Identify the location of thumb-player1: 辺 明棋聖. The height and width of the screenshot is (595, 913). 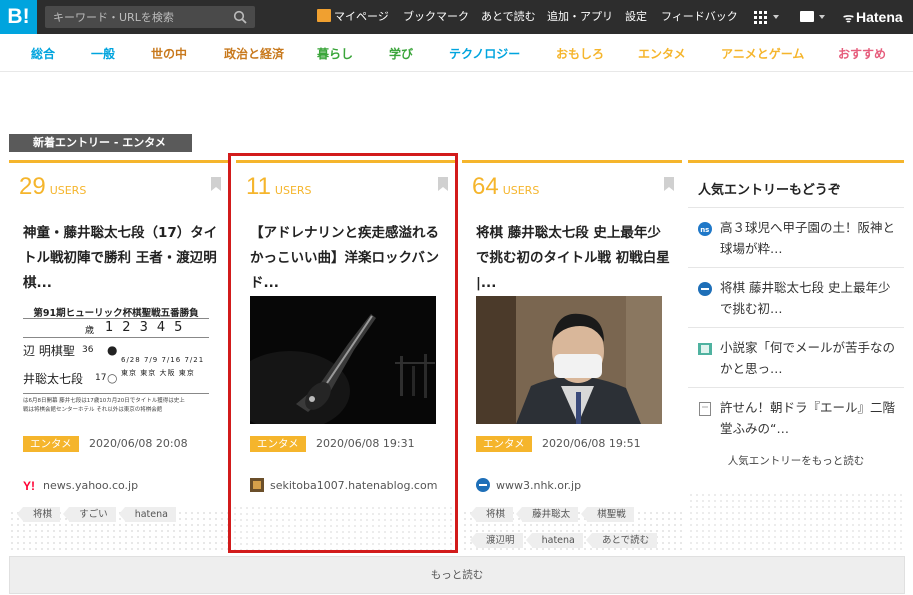
(49, 351).